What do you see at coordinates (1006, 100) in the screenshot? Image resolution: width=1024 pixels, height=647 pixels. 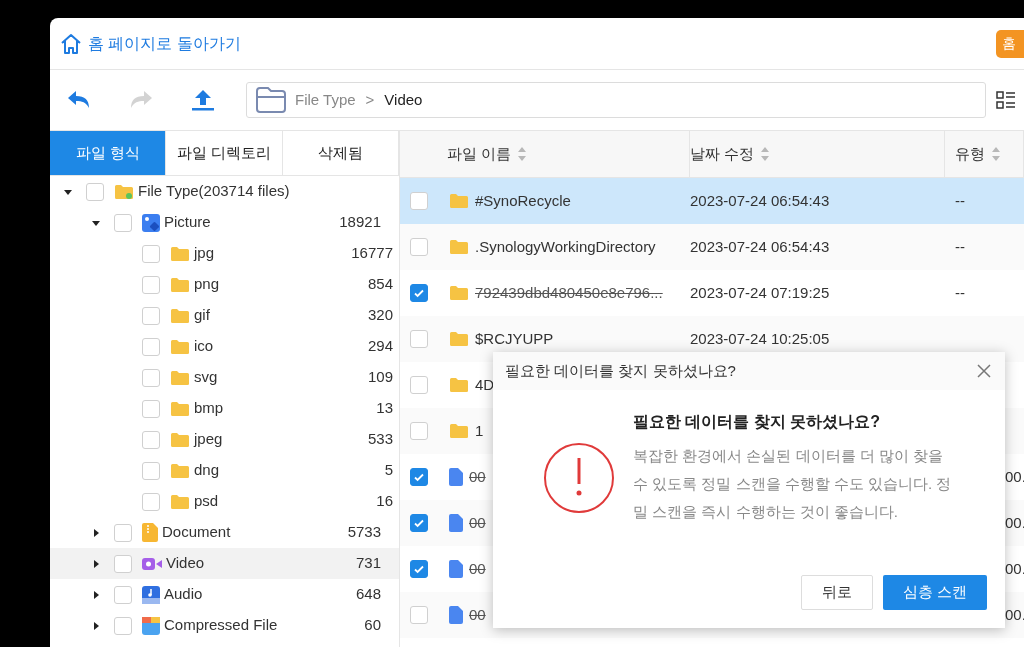 I see `list-view-icon` at bounding box center [1006, 100].